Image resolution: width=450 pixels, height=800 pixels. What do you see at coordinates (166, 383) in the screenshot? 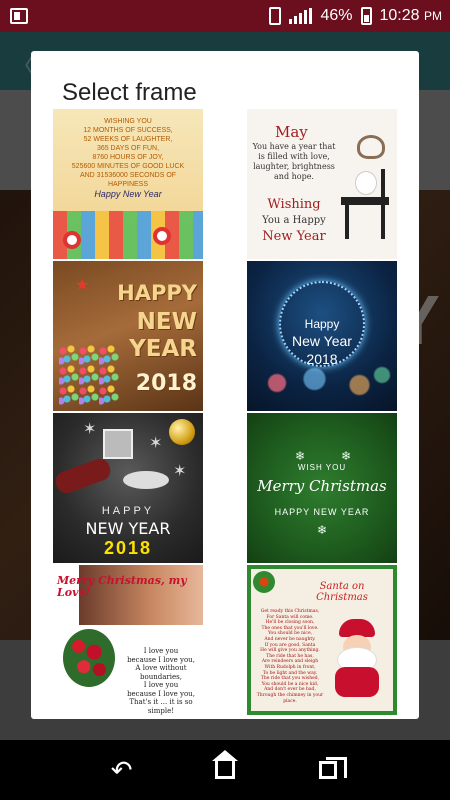
I see `frame-wood-2018: 2018` at bounding box center [166, 383].